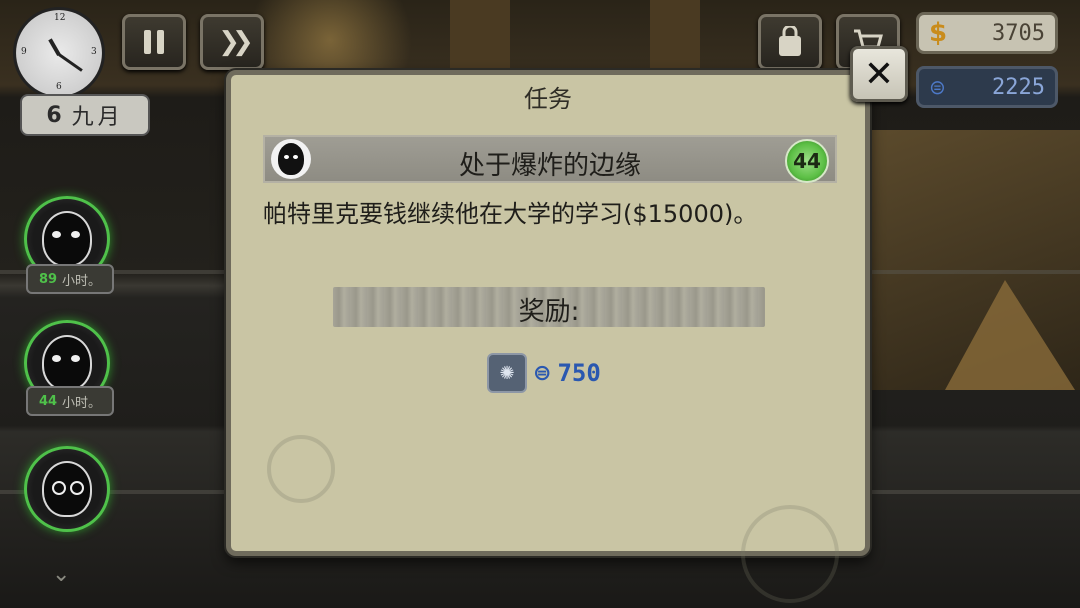  What do you see at coordinates (549, 312) in the screenshot?
I see `reward-label: 奖励:` at bounding box center [549, 312].